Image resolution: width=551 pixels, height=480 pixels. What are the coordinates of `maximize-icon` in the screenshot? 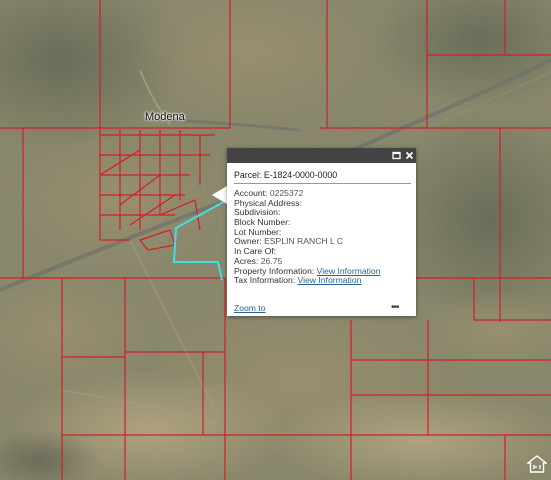 It's located at (396, 155).